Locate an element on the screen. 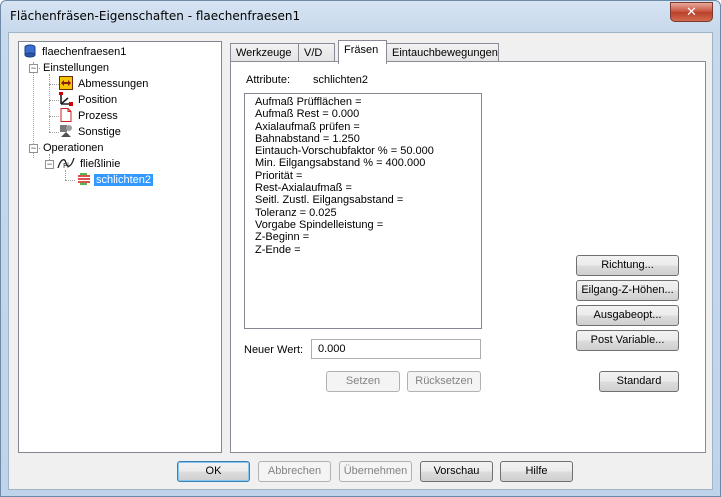 This screenshot has height=497, width=721. standard-button: Standard is located at coordinates (639, 381).